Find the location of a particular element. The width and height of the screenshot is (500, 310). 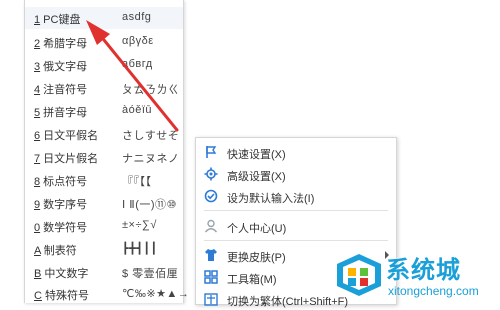

watermark-title: 系统城 is located at coordinates (423, 270).